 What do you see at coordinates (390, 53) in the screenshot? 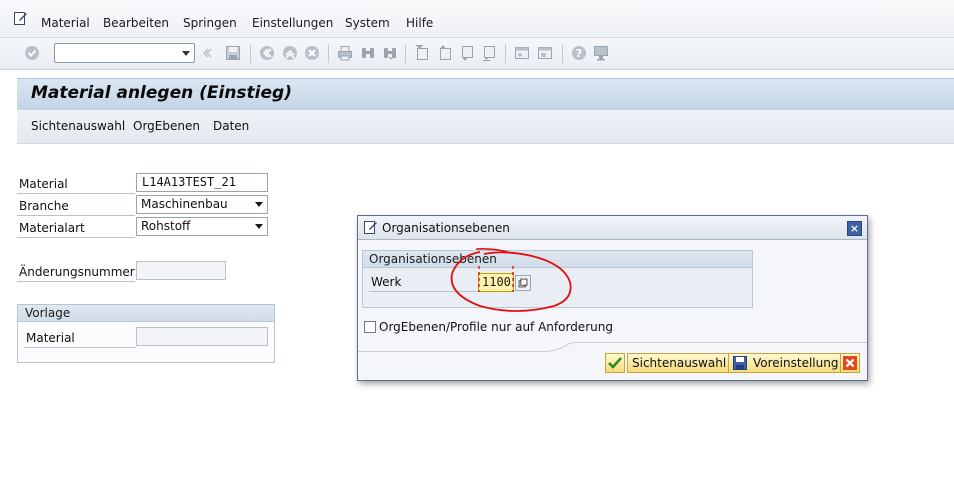
I see `find-next-icon` at bounding box center [390, 53].